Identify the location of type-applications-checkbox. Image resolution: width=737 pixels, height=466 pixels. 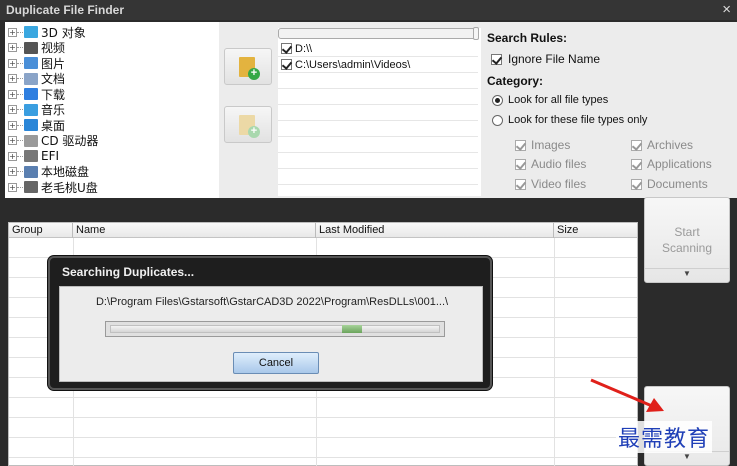
(636, 164).